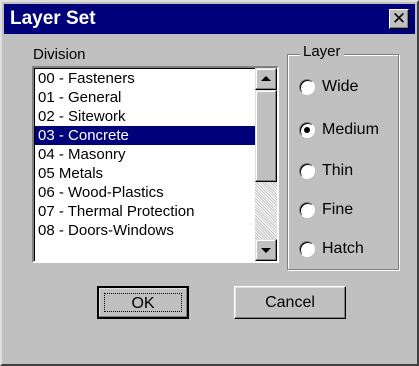  What do you see at coordinates (337, 171) in the screenshot?
I see `radio-label: Thin` at bounding box center [337, 171].